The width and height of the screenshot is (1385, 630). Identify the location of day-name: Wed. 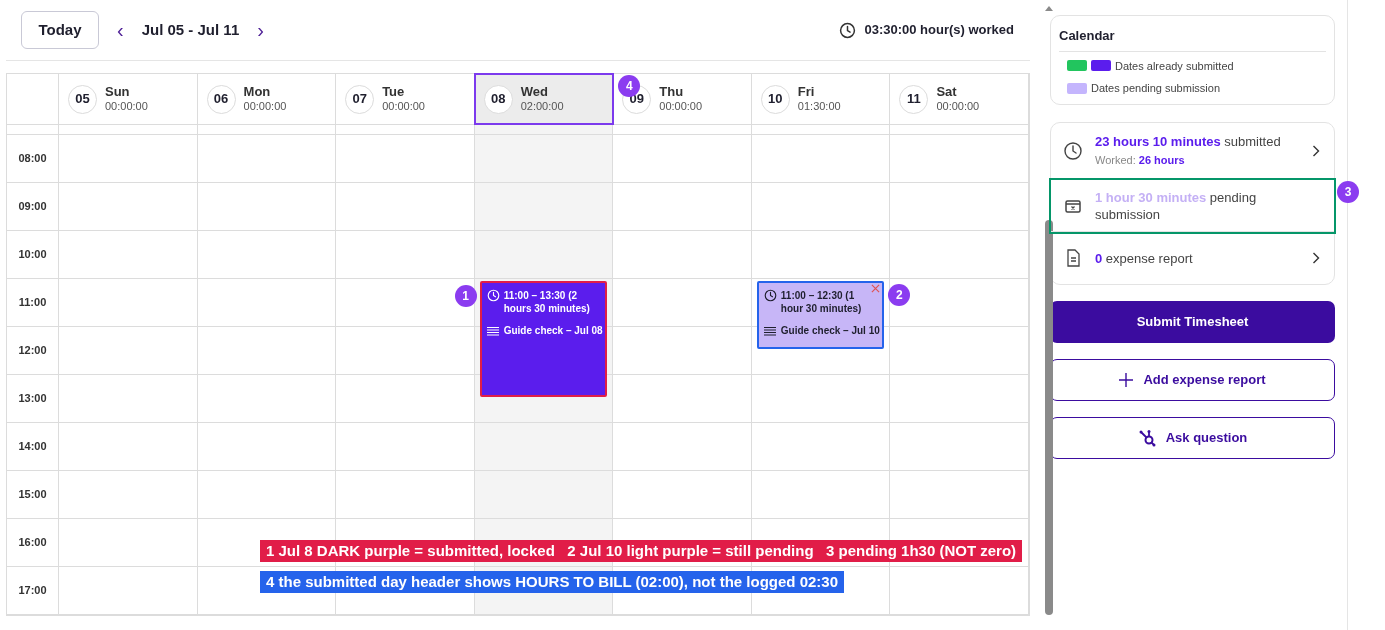
(534, 92).